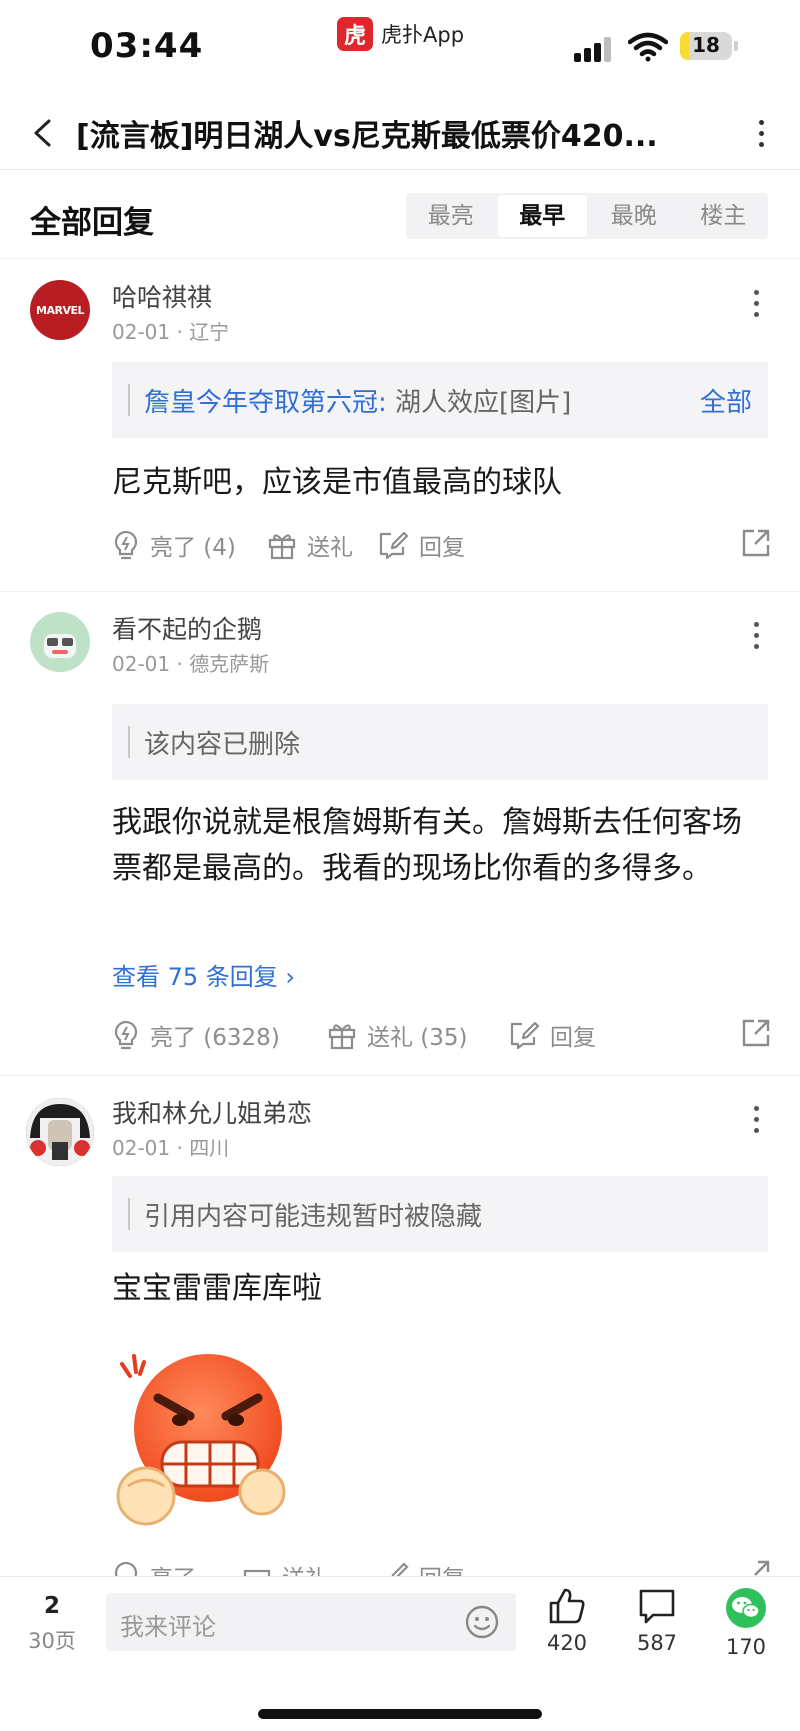  What do you see at coordinates (634, 216) in the screenshot?
I see `tab-latest: 最晚` at bounding box center [634, 216].